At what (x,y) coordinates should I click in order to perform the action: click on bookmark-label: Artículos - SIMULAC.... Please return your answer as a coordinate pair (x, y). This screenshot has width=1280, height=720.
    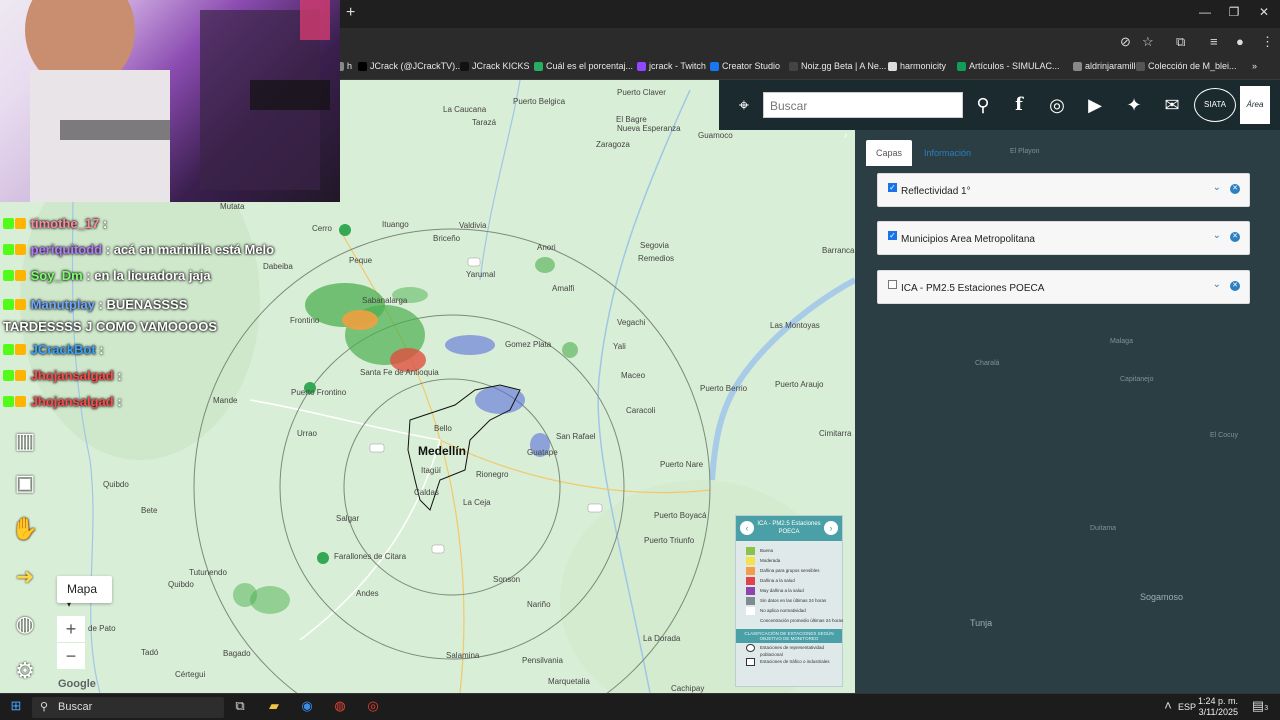
    Looking at the image, I should click on (1014, 66).